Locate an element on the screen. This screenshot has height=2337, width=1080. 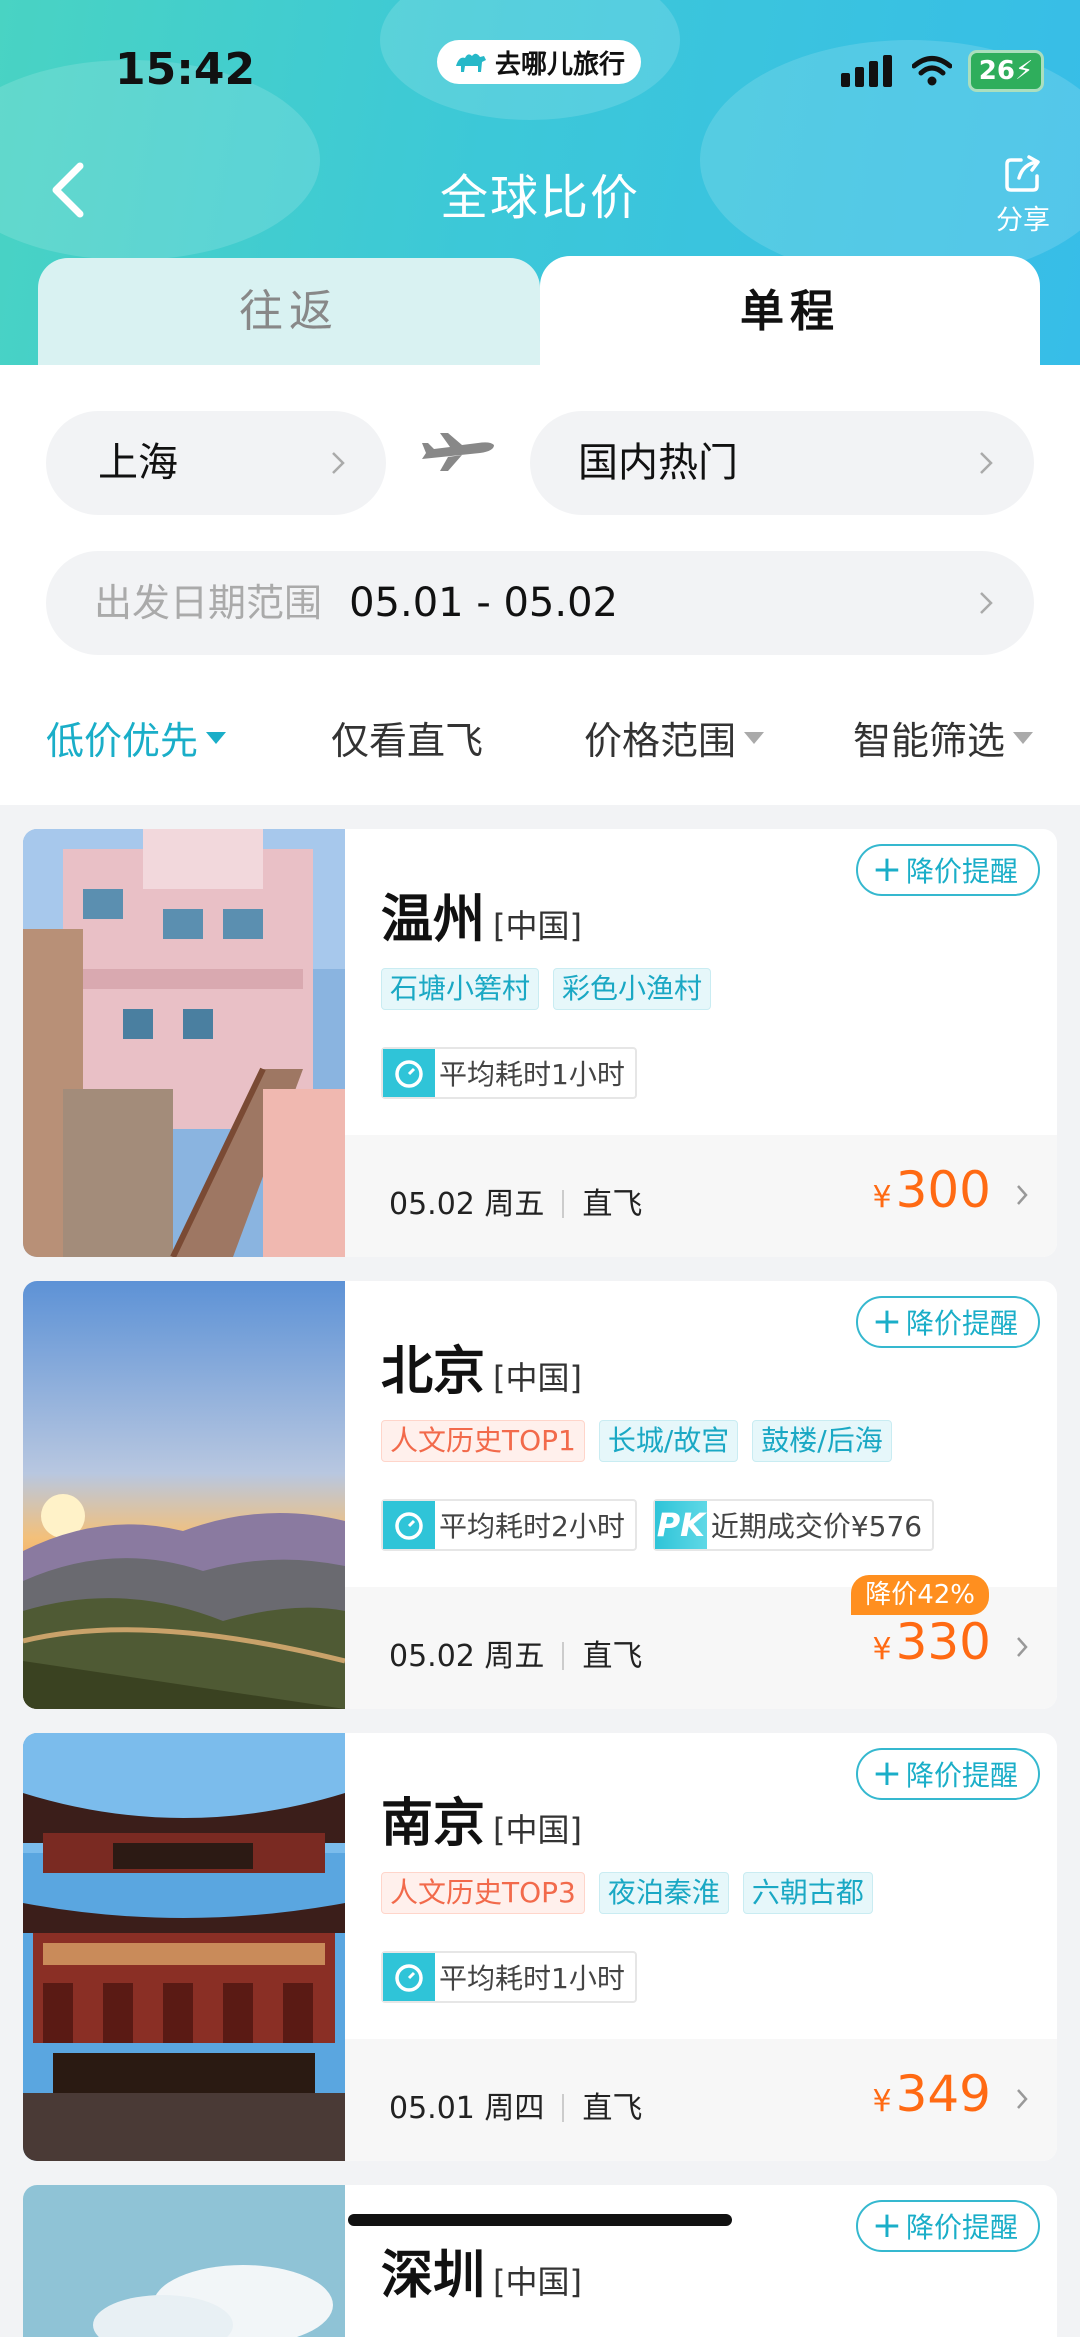
city-name: 深圳 is located at coordinates (433, 2276).